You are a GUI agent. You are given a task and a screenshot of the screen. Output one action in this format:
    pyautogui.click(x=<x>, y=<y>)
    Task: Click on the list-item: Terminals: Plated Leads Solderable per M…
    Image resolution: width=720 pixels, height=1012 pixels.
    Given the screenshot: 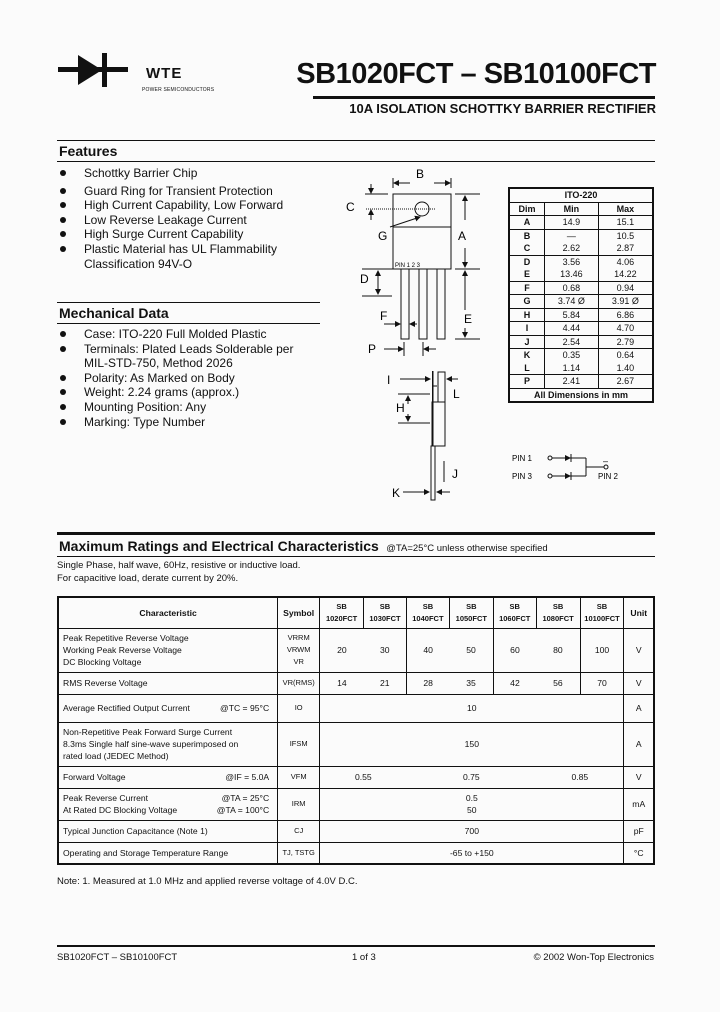 What is the action you would take?
    pyautogui.click(x=186, y=356)
    